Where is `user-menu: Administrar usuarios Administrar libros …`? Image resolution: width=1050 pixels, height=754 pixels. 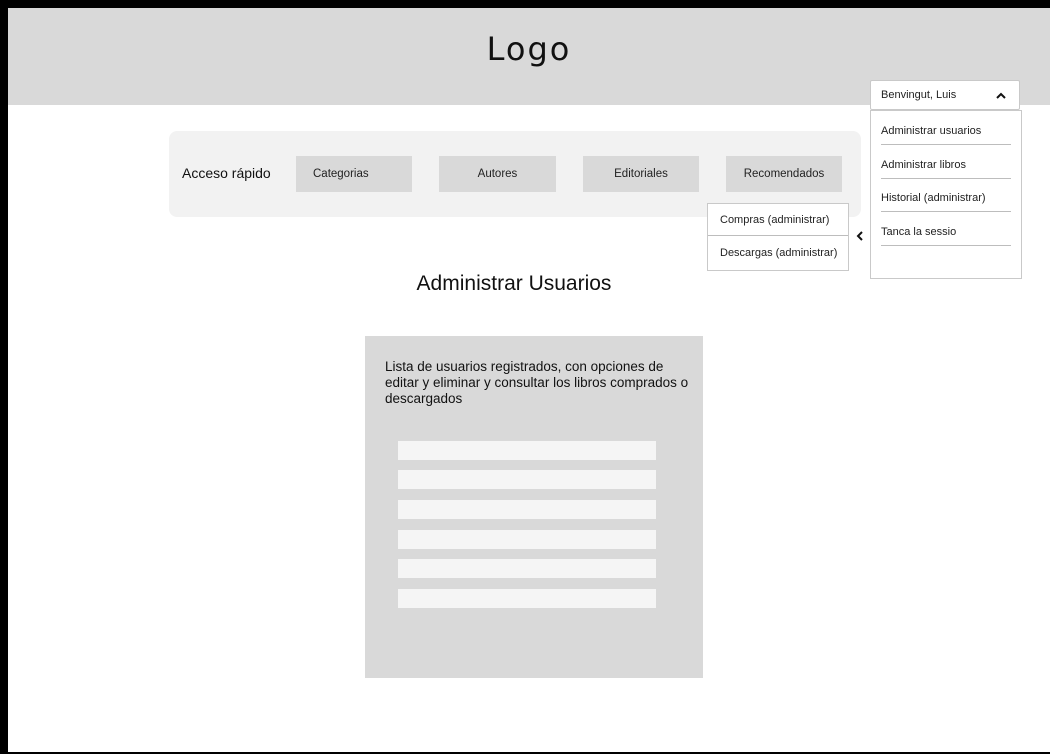
user-menu: Administrar usuarios Administrar libros … is located at coordinates (946, 194).